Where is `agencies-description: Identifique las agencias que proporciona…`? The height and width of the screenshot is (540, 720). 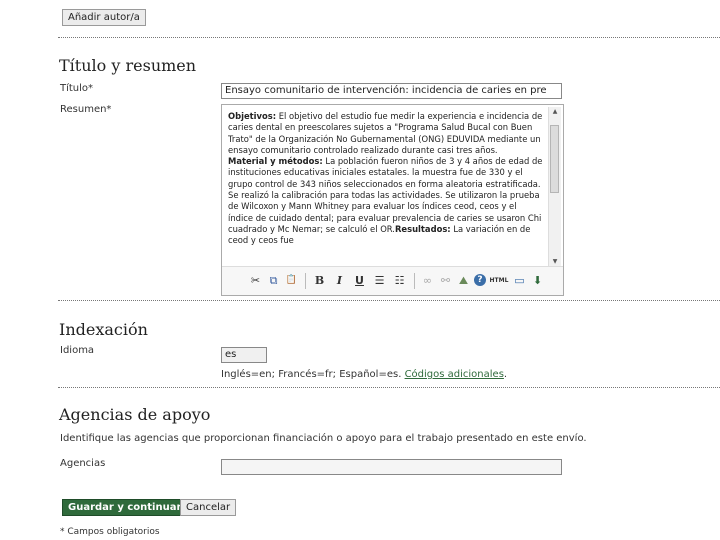
agencies-description: Identifique las agencias que proporciona… is located at coordinates (323, 438).